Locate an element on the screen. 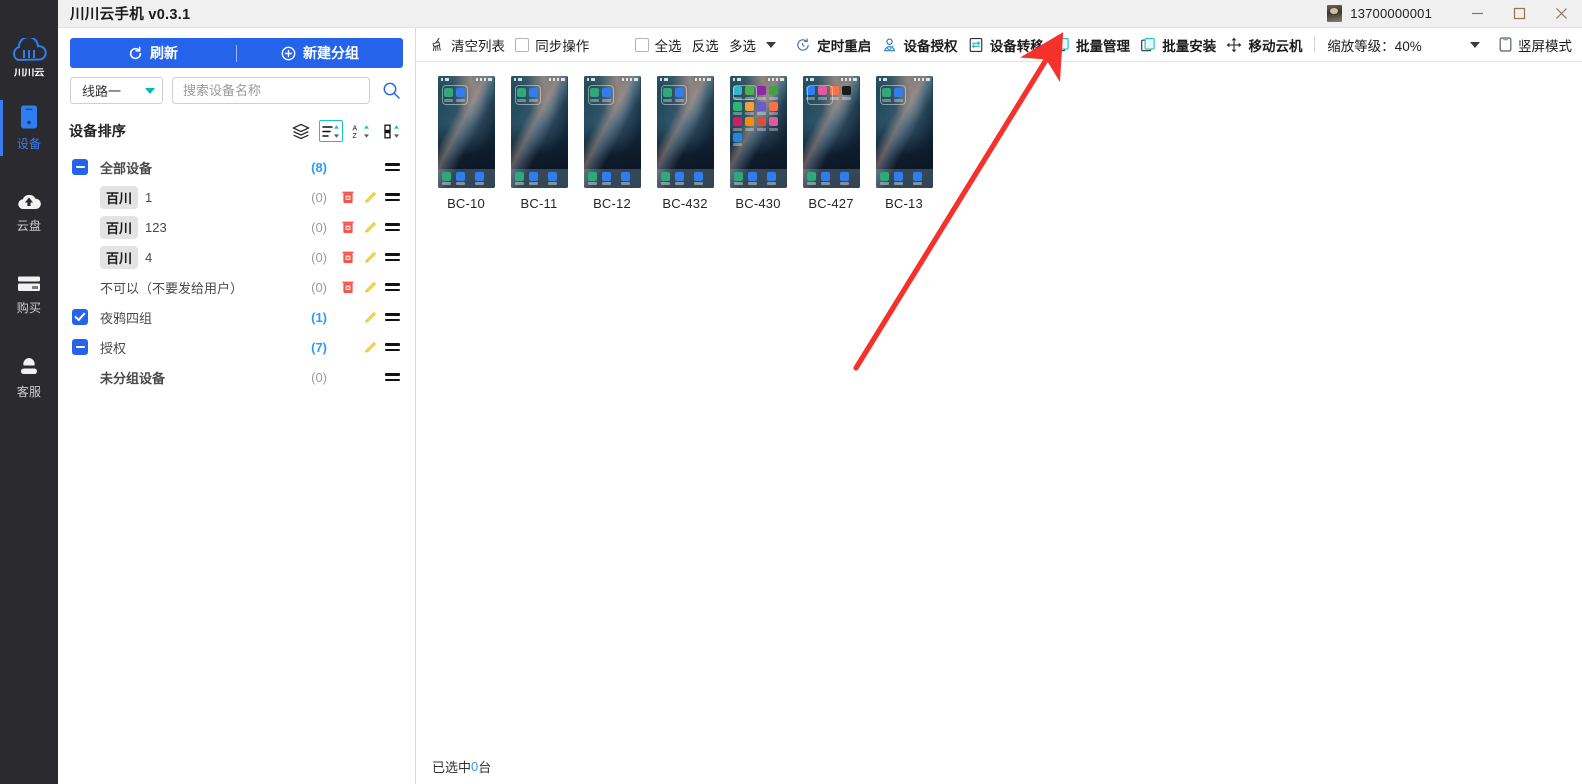 This screenshot has width=1582, height=784. group-actions: 刷新 新建分组 is located at coordinates (236, 48).